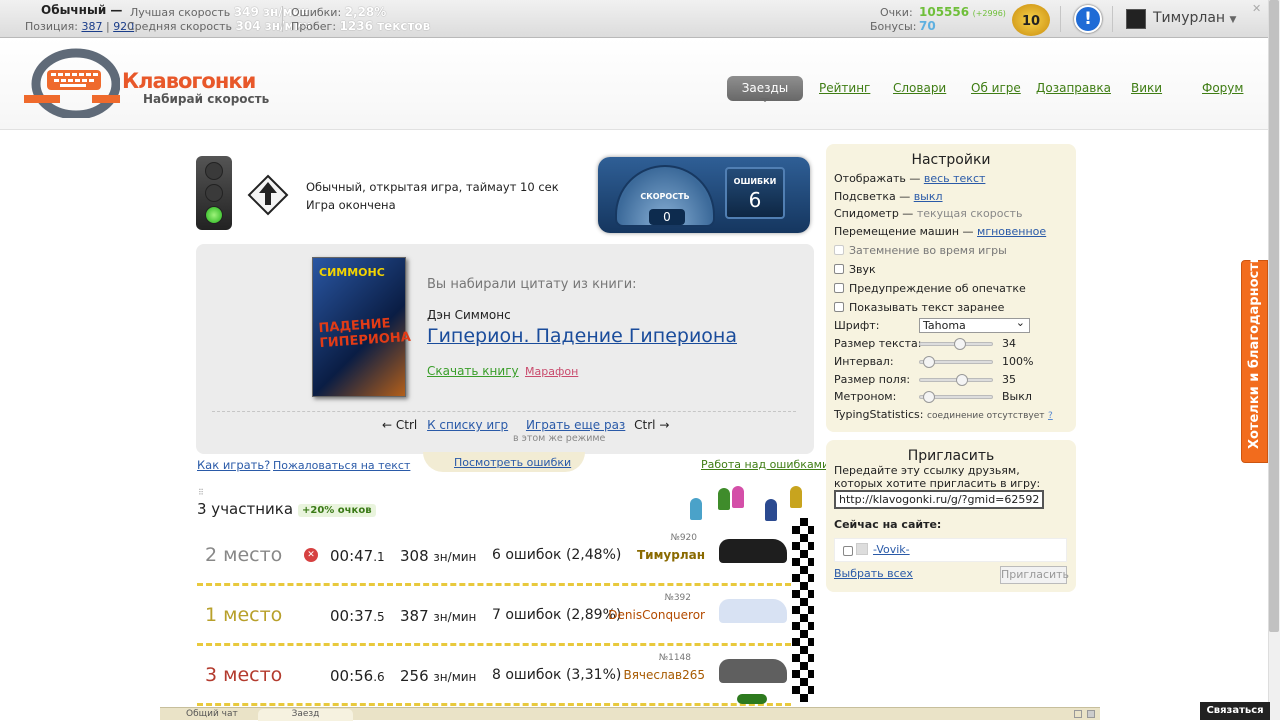  What do you see at coordinates (582, 336) in the screenshot?
I see `book-title-link: Гиперион. Падение Гипериона` at bounding box center [582, 336].